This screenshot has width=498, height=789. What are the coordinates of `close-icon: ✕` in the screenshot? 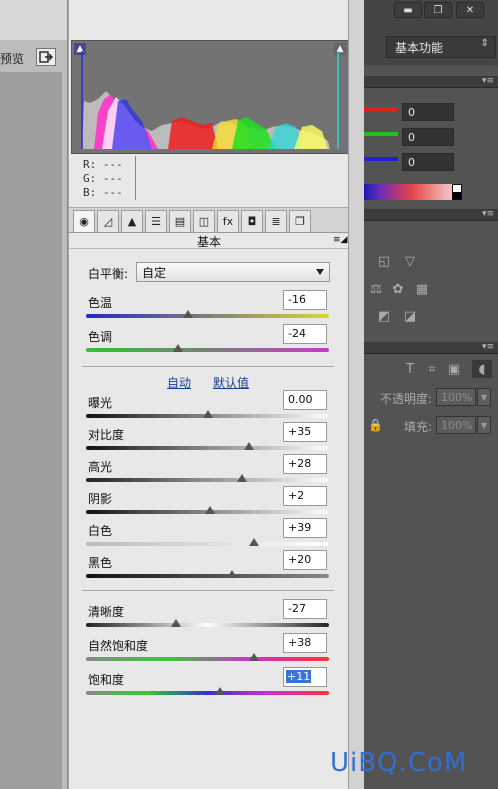 It's located at (470, 10).